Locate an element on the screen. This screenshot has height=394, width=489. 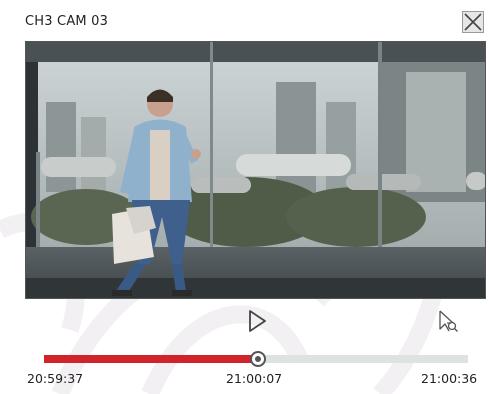
play-button is located at coordinates (257, 321).